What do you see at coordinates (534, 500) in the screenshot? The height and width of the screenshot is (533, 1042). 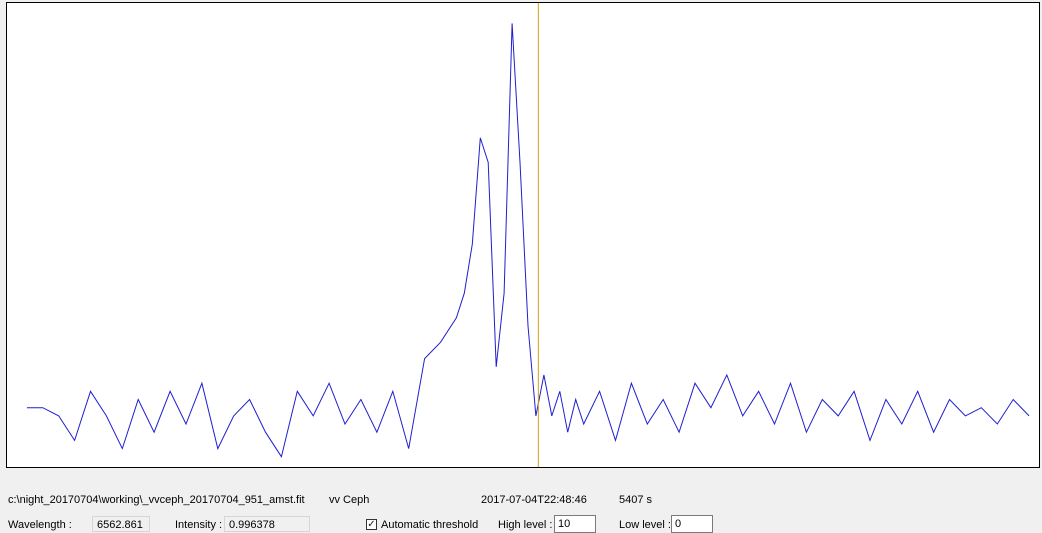 I see `timestamp-text: 2017-07-04T22:48:46` at bounding box center [534, 500].